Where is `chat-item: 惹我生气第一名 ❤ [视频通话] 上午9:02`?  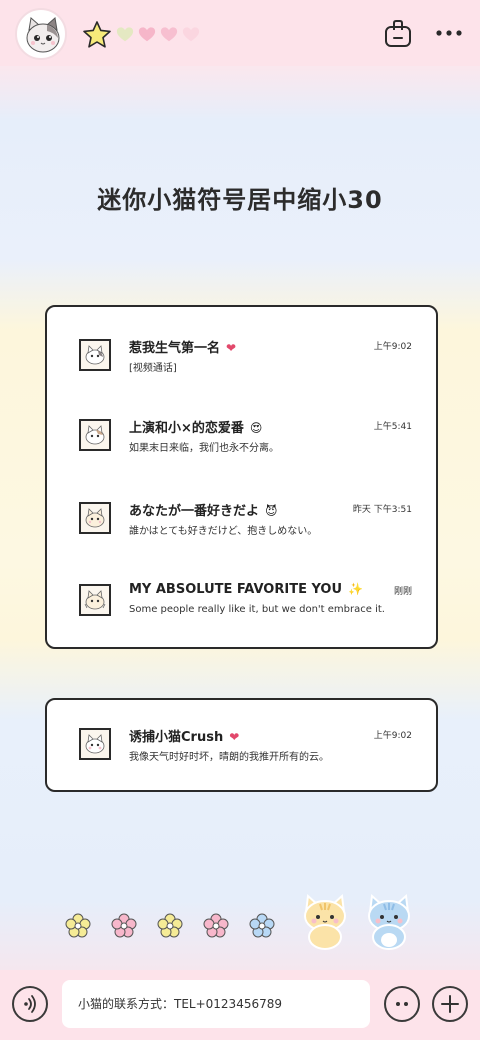
chat-item: 惹我生气第一名 ❤ [视频通话] 上午9:02 is located at coordinates (241, 362).